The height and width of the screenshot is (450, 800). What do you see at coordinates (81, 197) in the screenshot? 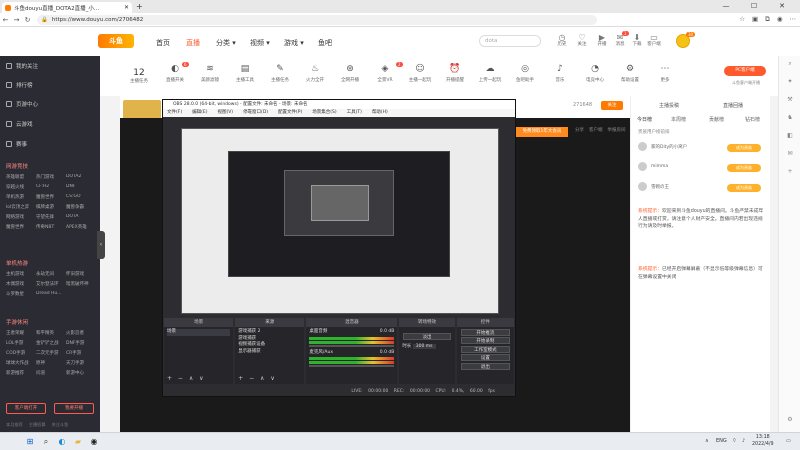
I see `sidebar-game: CS:GO` at bounding box center [81, 197].